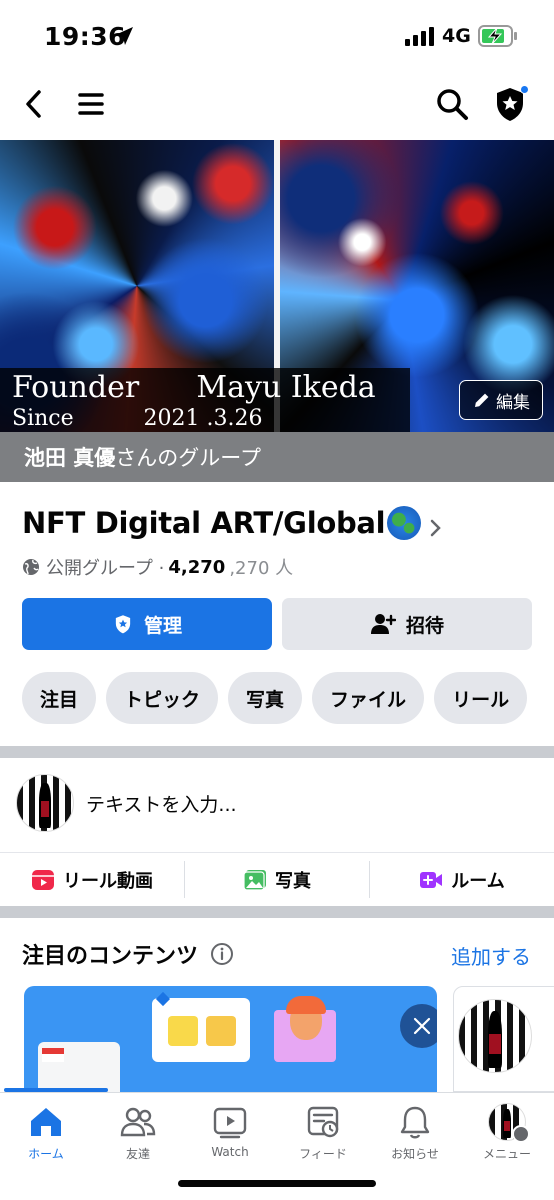  I want to click on reel-video-button: リール動画, so click(92, 879).